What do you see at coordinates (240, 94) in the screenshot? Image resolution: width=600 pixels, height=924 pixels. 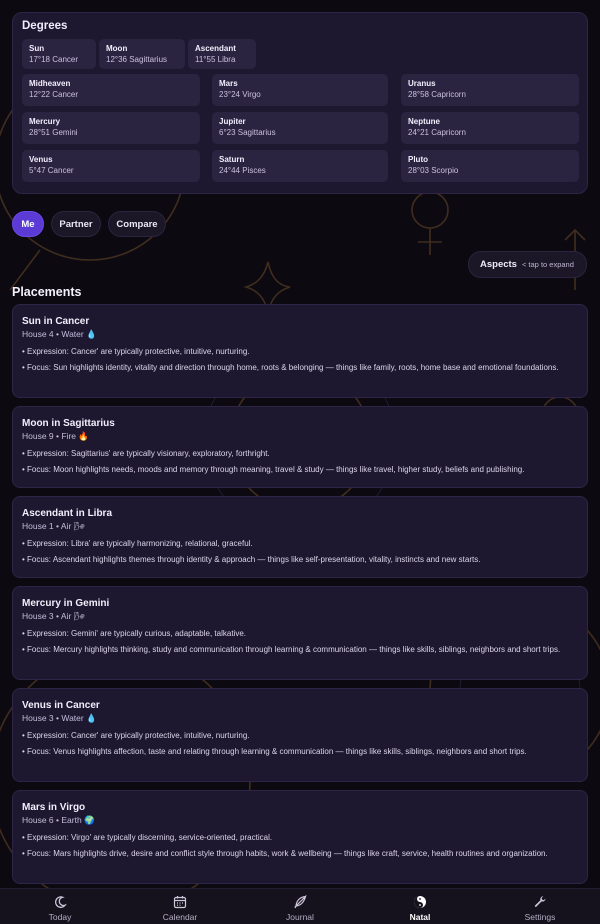 I see `degree-value: 23°24 Virgo` at bounding box center [240, 94].